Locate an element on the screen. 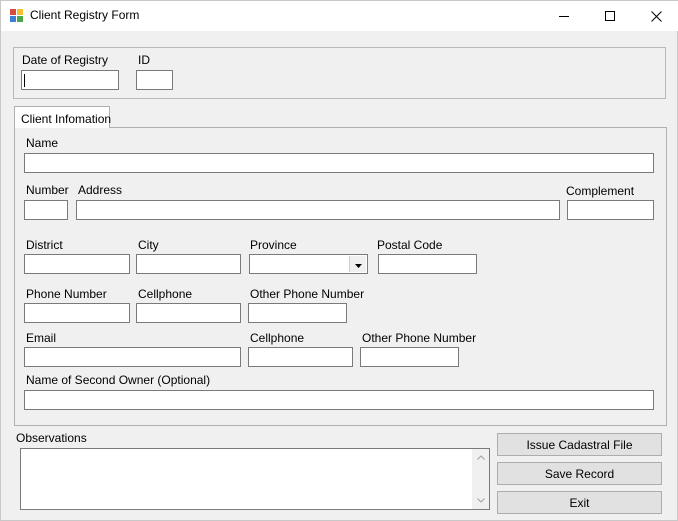  number-label: Number is located at coordinates (47, 190).